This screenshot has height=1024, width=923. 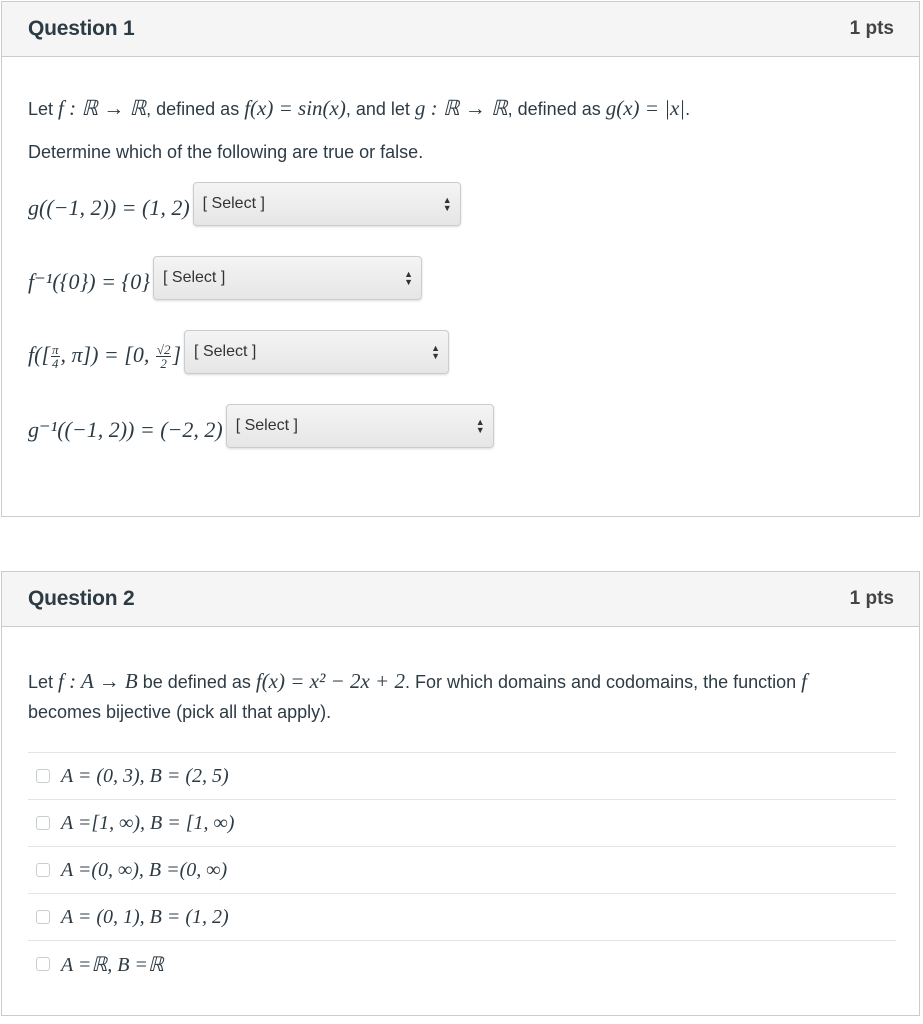 What do you see at coordinates (105, 356) in the screenshot?
I see `statement-expr: f([π 4, π]) = [0, √2 2]` at bounding box center [105, 356].